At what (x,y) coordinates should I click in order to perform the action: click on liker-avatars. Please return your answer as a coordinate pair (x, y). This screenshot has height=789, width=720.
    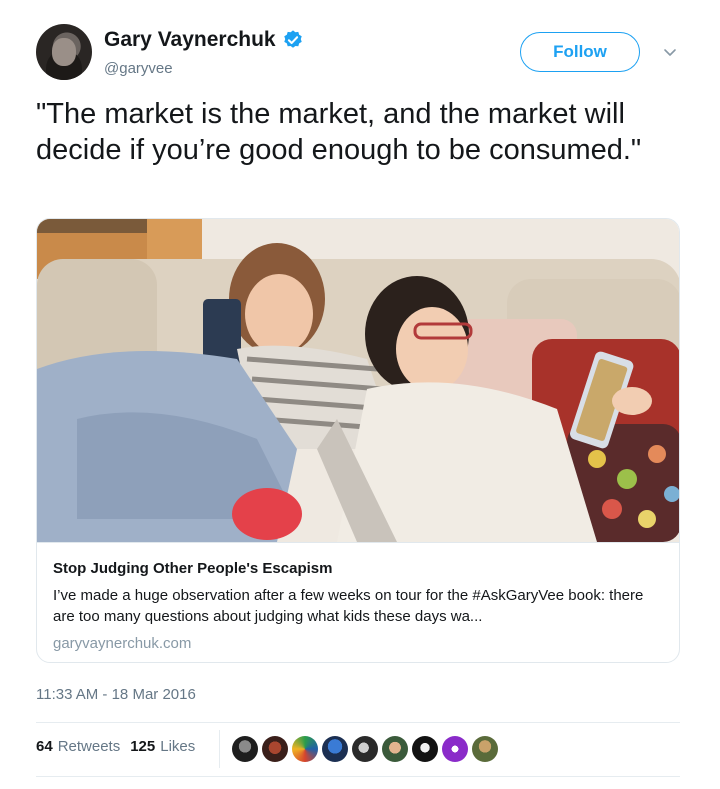
    Looking at the image, I should click on (365, 749).